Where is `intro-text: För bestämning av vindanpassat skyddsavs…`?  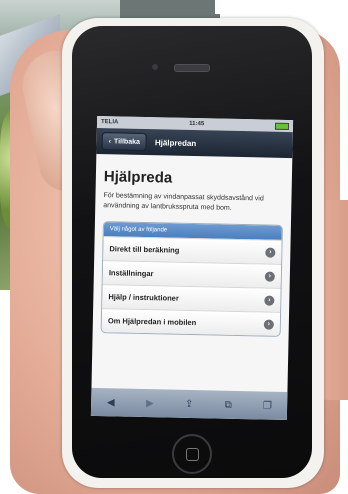
intro-text: För bestämning av vindanpassat skyddsavs… is located at coordinates (183, 202).